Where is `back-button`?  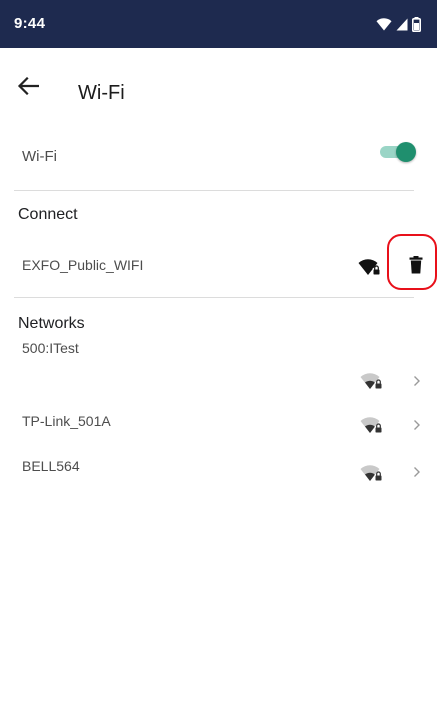
back-button is located at coordinates (28, 88).